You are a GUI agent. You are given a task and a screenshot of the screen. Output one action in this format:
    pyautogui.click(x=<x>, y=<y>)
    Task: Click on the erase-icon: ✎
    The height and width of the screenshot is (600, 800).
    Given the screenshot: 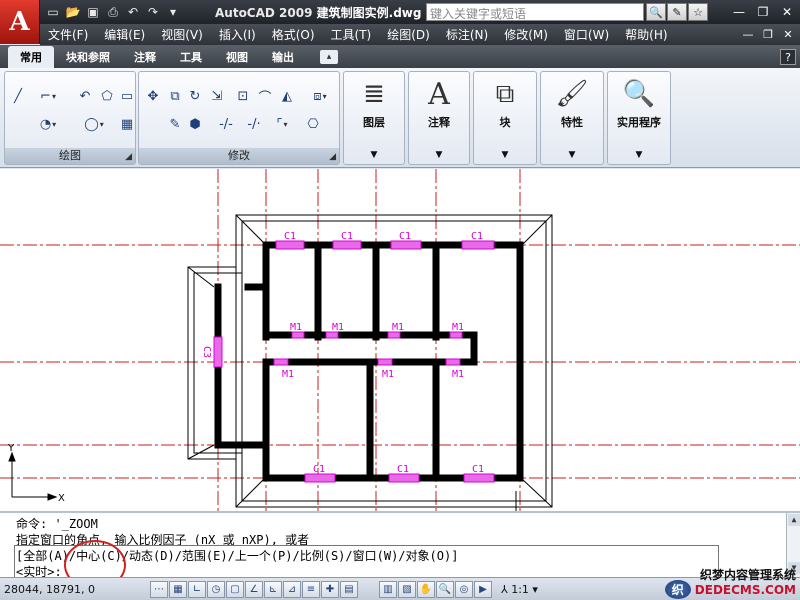 What is the action you would take?
    pyautogui.click(x=175, y=124)
    